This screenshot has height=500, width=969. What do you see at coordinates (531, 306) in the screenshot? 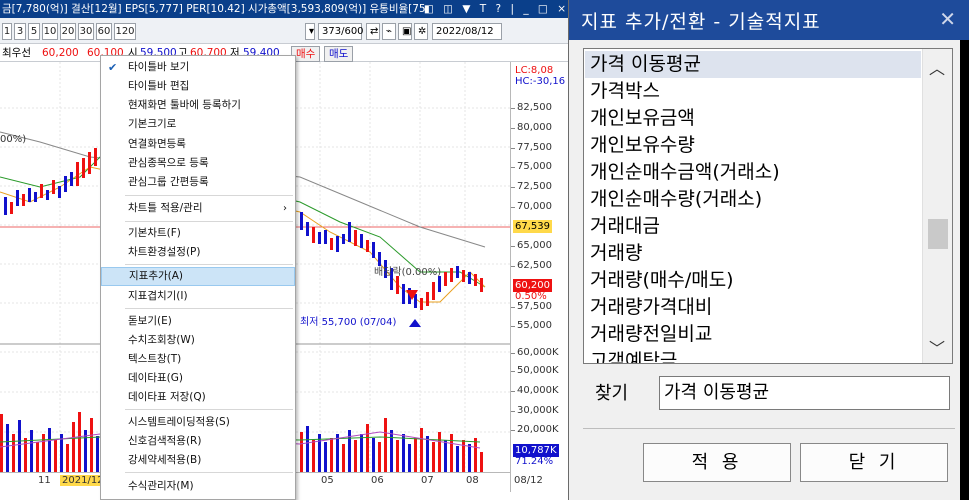
I see `y-tick: 57,500` at bounding box center [531, 306].